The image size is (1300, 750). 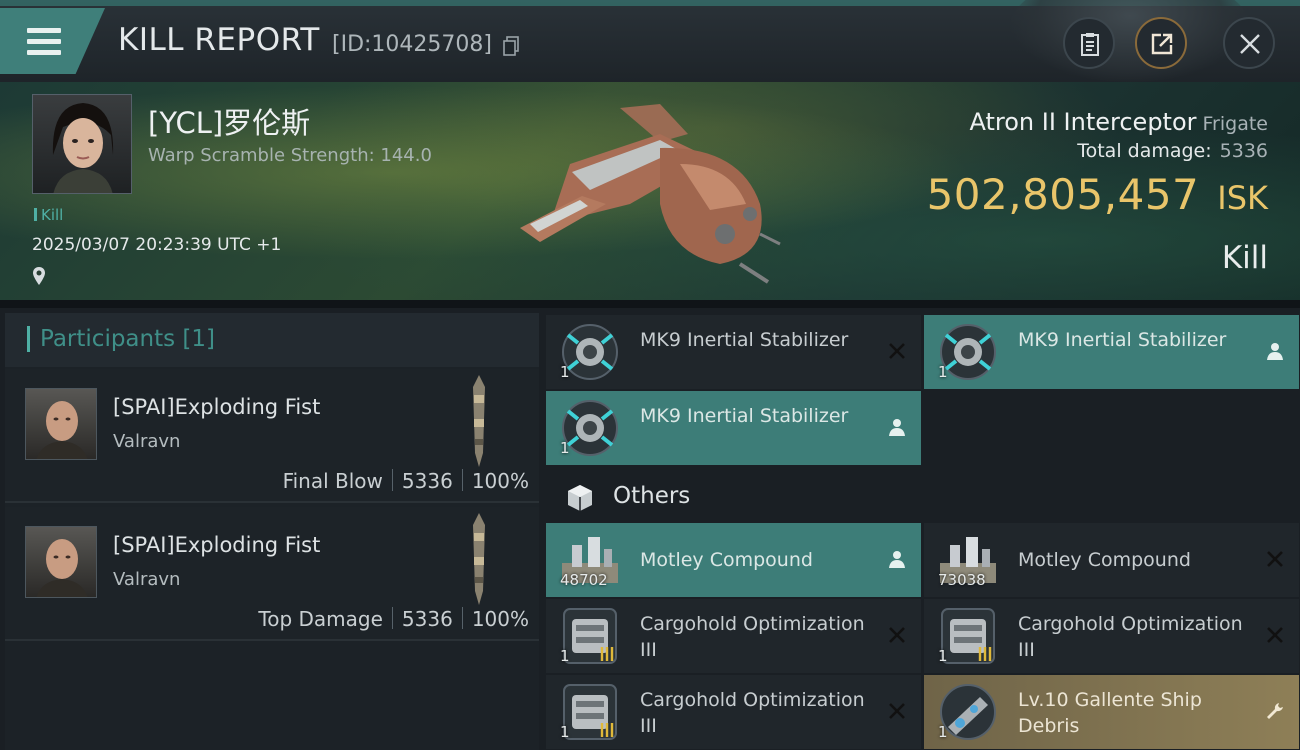 What do you see at coordinates (229, 121) in the screenshot?
I see `victim-name: [YCL]罗伦斯` at bounding box center [229, 121].